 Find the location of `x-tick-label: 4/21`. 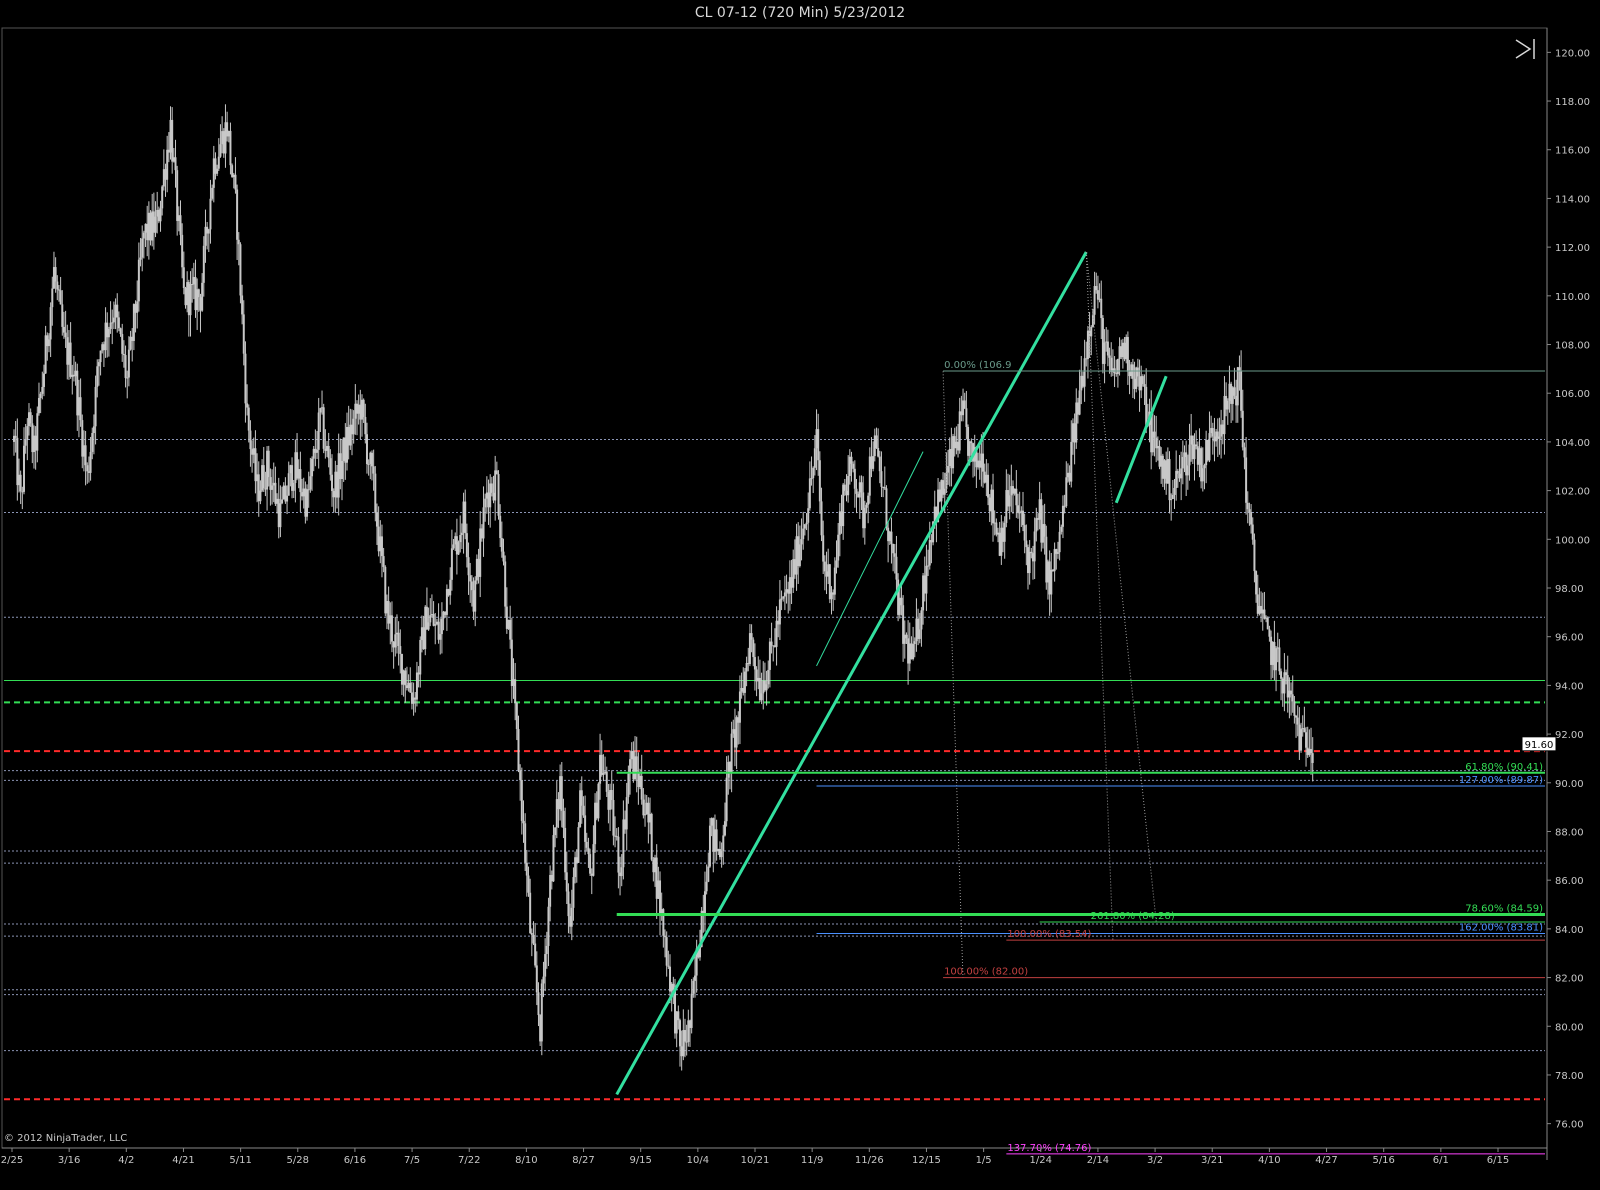

x-tick-label: 4/21 is located at coordinates (183, 1160).